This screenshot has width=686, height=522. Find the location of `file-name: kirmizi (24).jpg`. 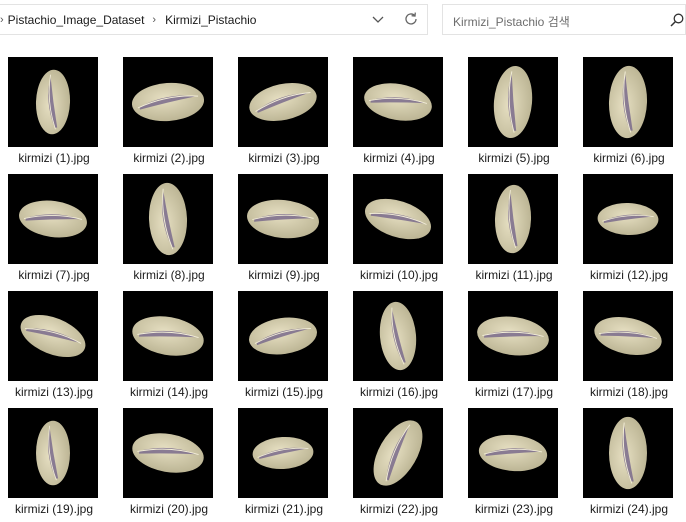

file-name: kirmizi (24).jpg is located at coordinates (628, 509).